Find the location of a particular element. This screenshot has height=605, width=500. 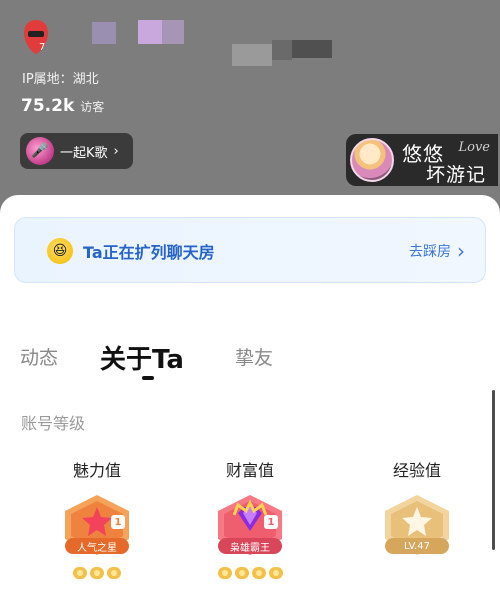

charm-badge: 1 人气之星 is located at coordinates (97, 526).